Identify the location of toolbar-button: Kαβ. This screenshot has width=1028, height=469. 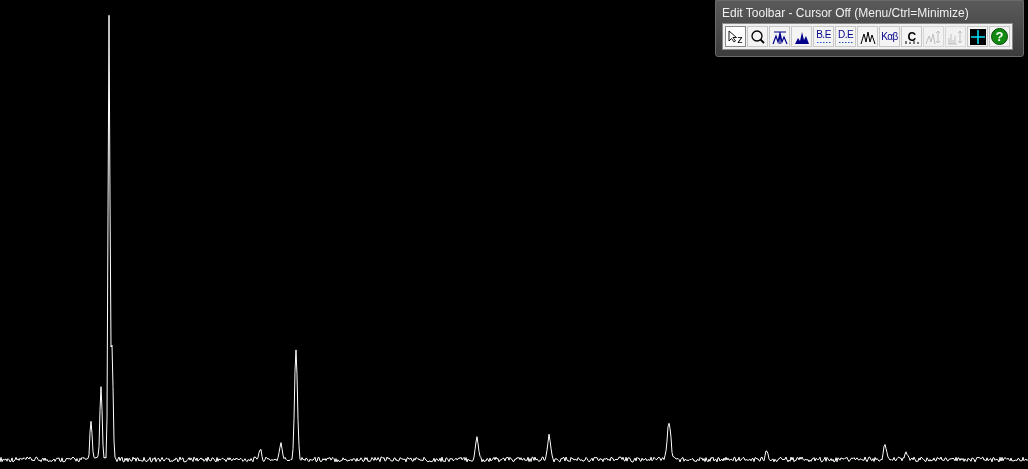
(889, 36).